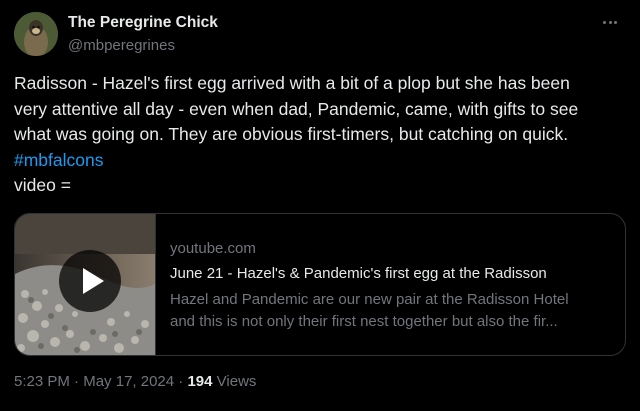  Describe the element at coordinates (236, 381) in the screenshot. I see `views-label: Views` at that location.